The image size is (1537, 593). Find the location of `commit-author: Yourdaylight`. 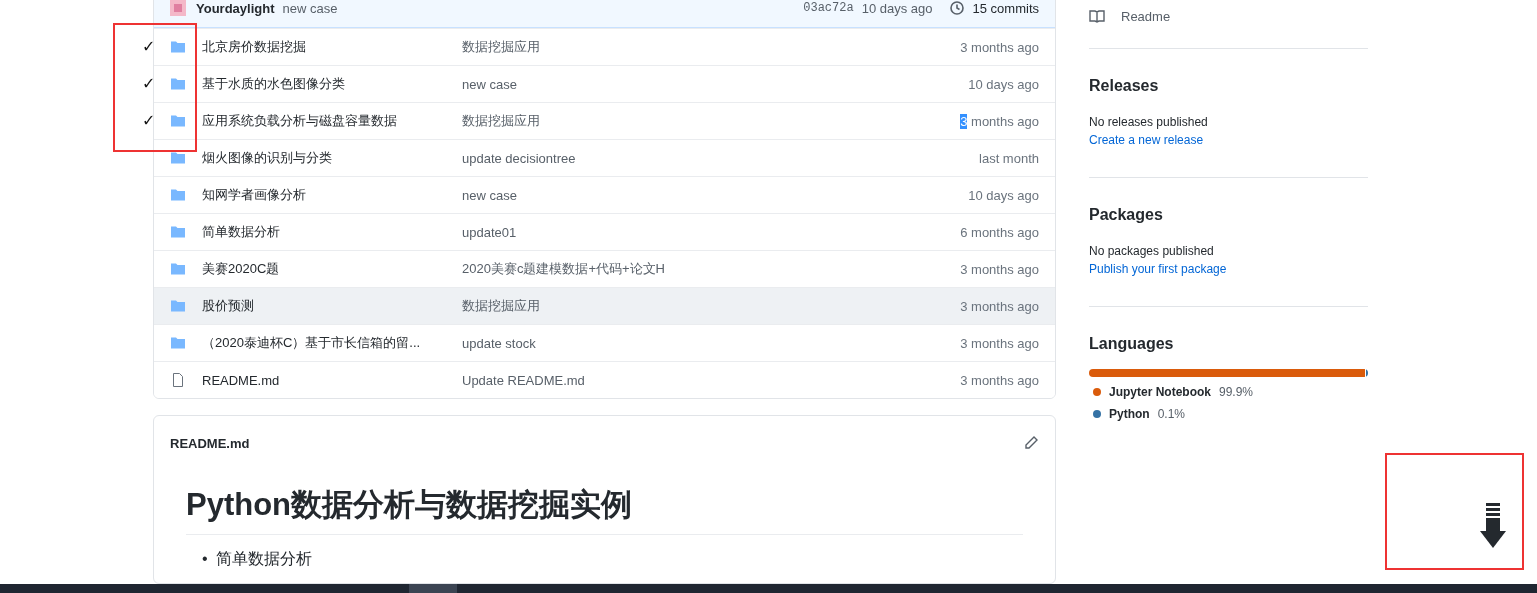

commit-author: Yourdaylight is located at coordinates (235, 8).